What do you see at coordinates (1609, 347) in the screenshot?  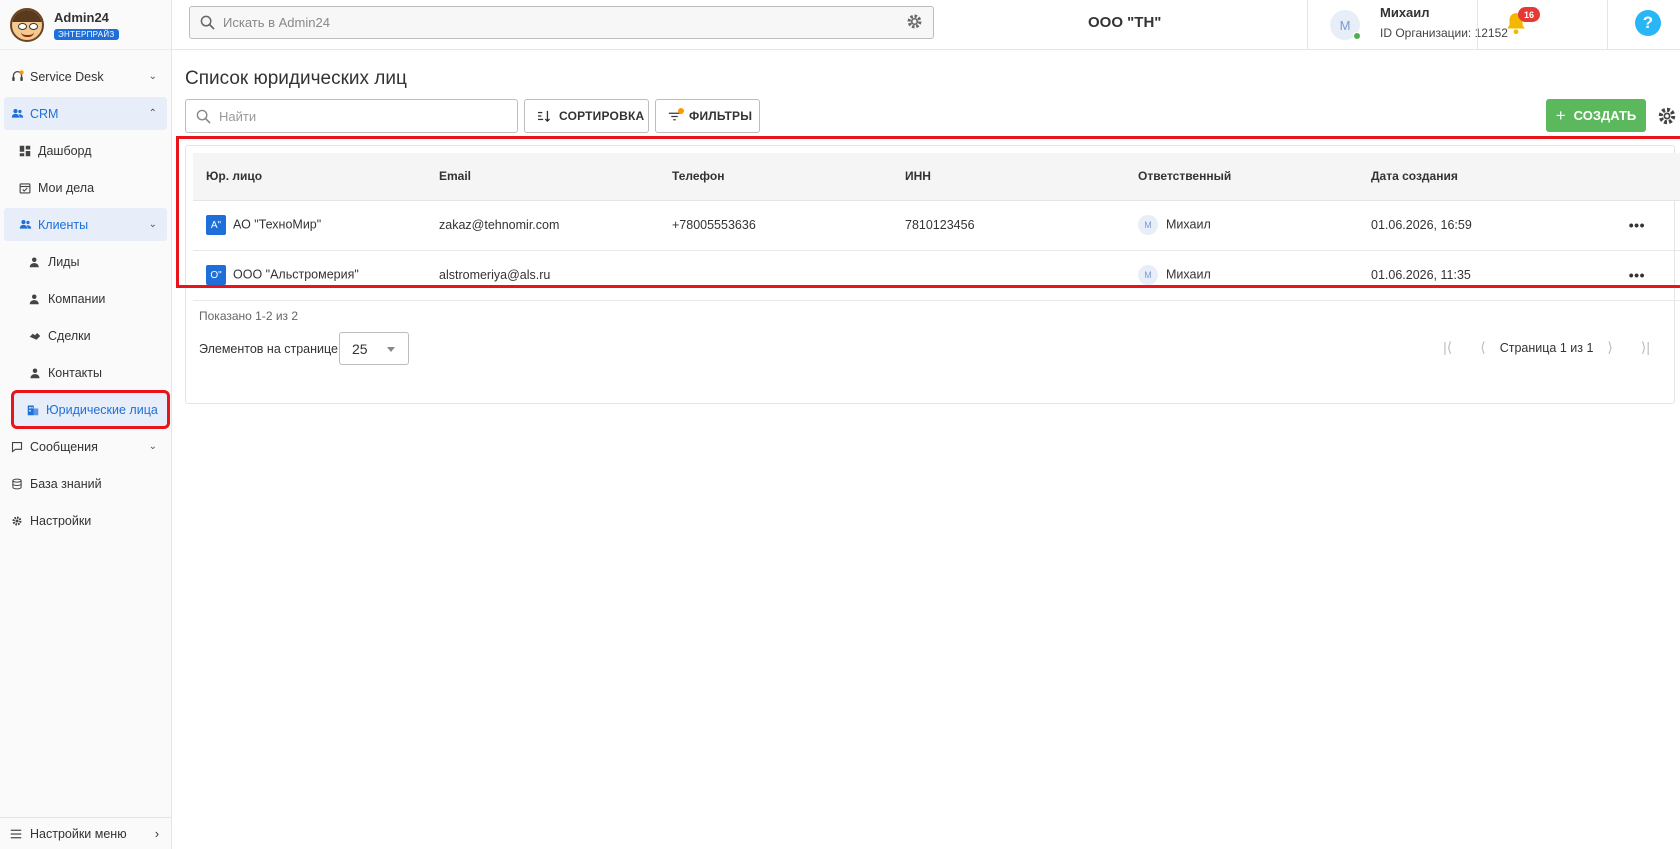 I see `next-page-icon: ⟩` at bounding box center [1609, 347].